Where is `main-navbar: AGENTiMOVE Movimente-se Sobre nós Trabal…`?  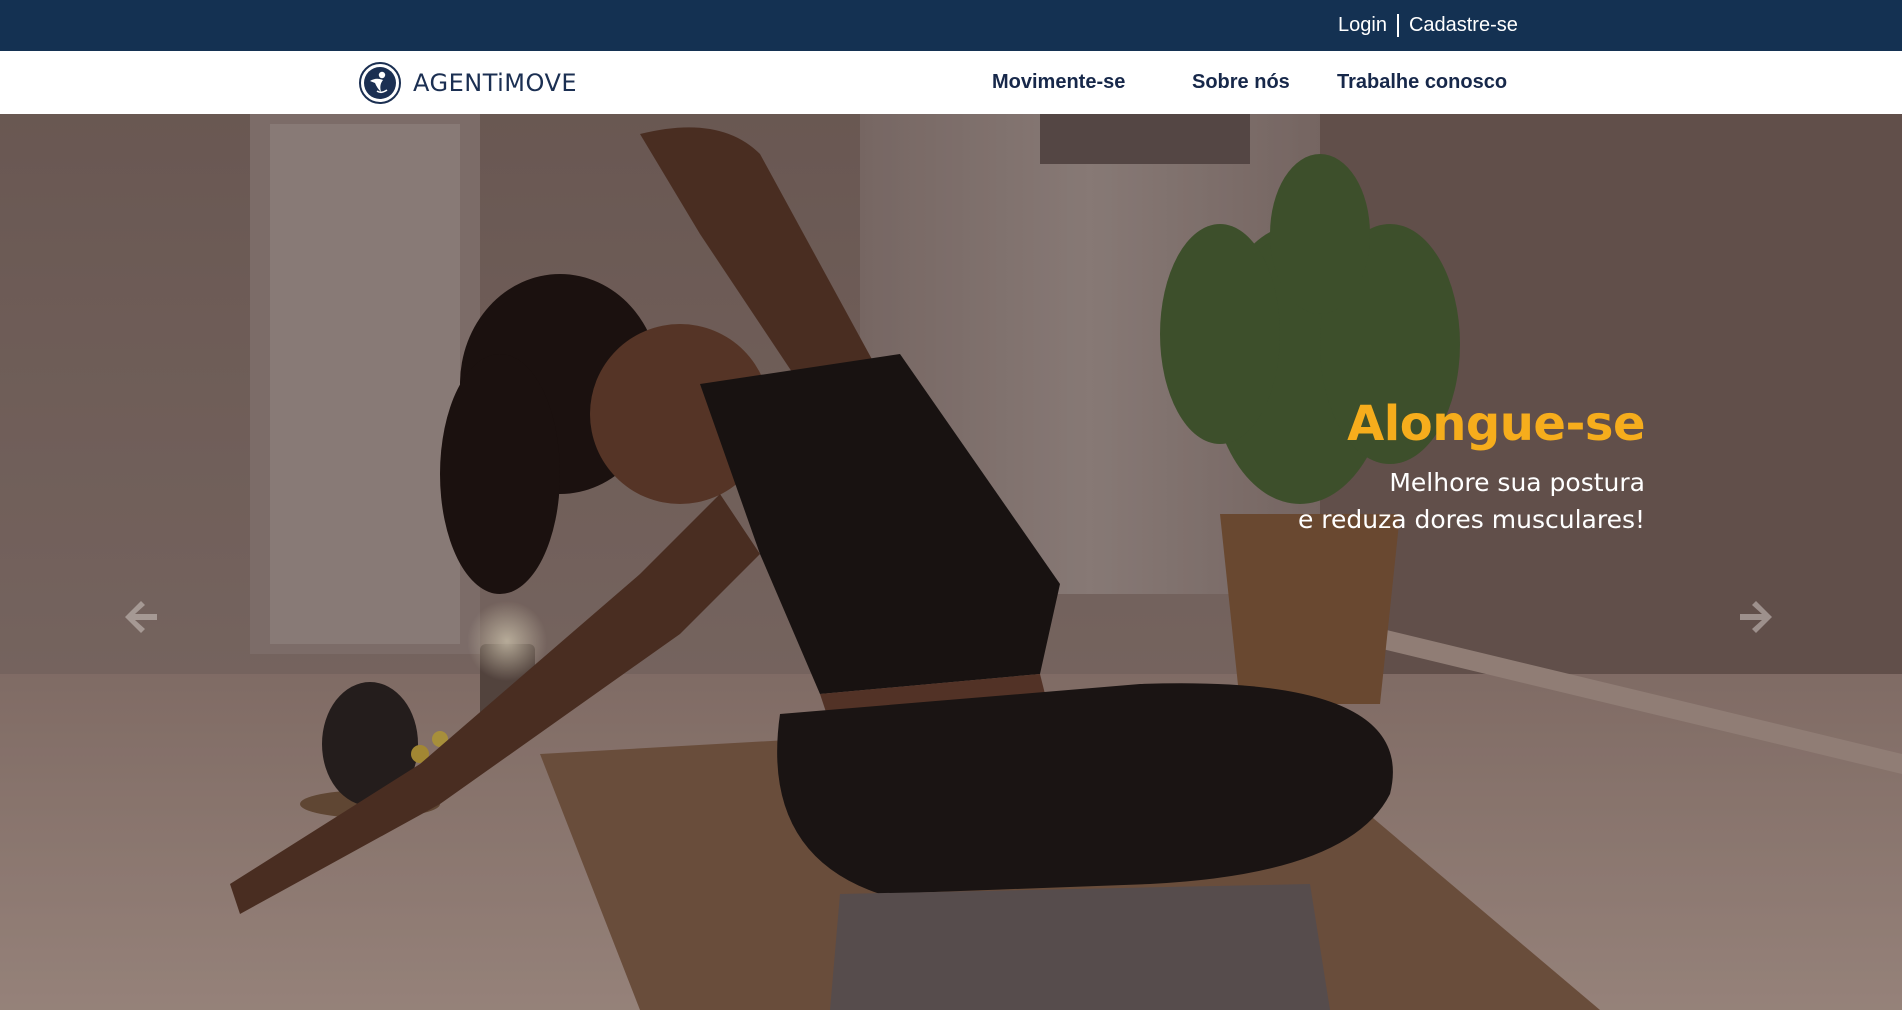 main-navbar: AGENTiMOVE Movimente-se Sobre nós Trabal… is located at coordinates (951, 82).